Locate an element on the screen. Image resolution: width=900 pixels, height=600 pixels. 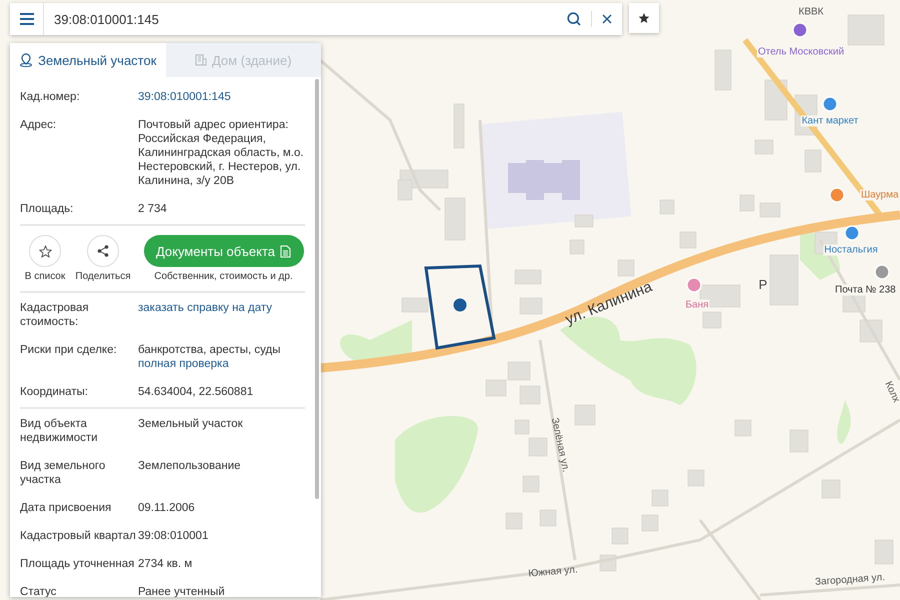
favorite-button is located at coordinates (644, 18).